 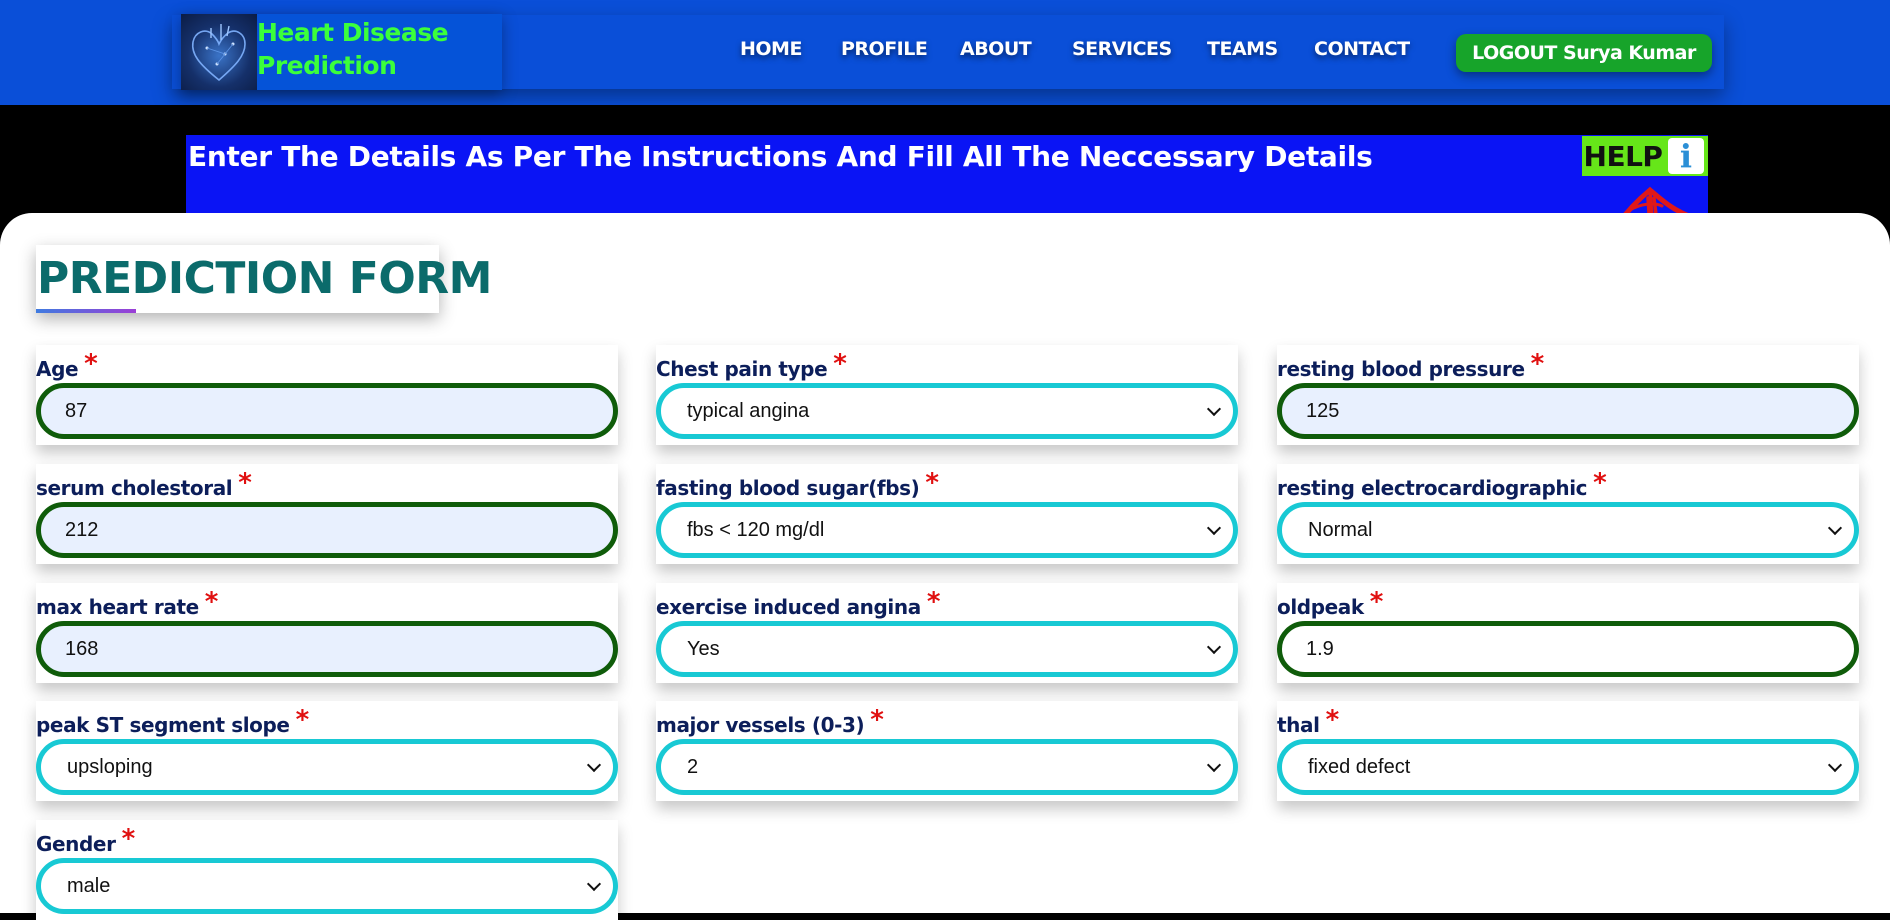 I want to click on vessels-field-group: major vessels (0-3) * 2, so click(x=947, y=751).